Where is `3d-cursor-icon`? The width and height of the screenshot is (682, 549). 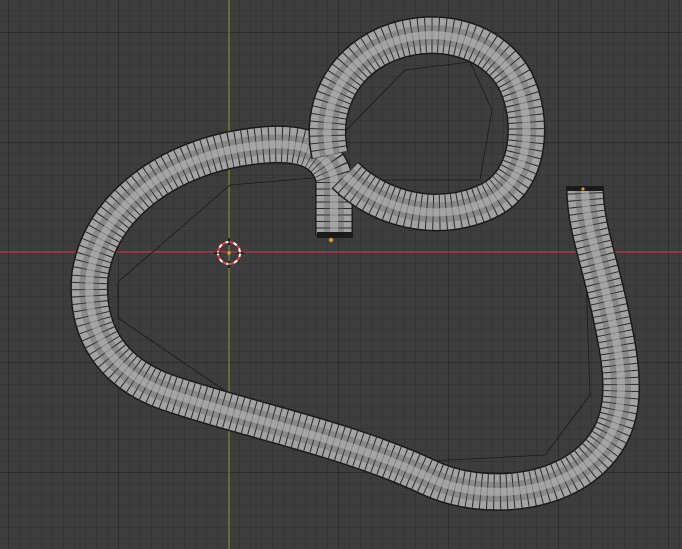
3d-cursor-icon is located at coordinates (229, 253).